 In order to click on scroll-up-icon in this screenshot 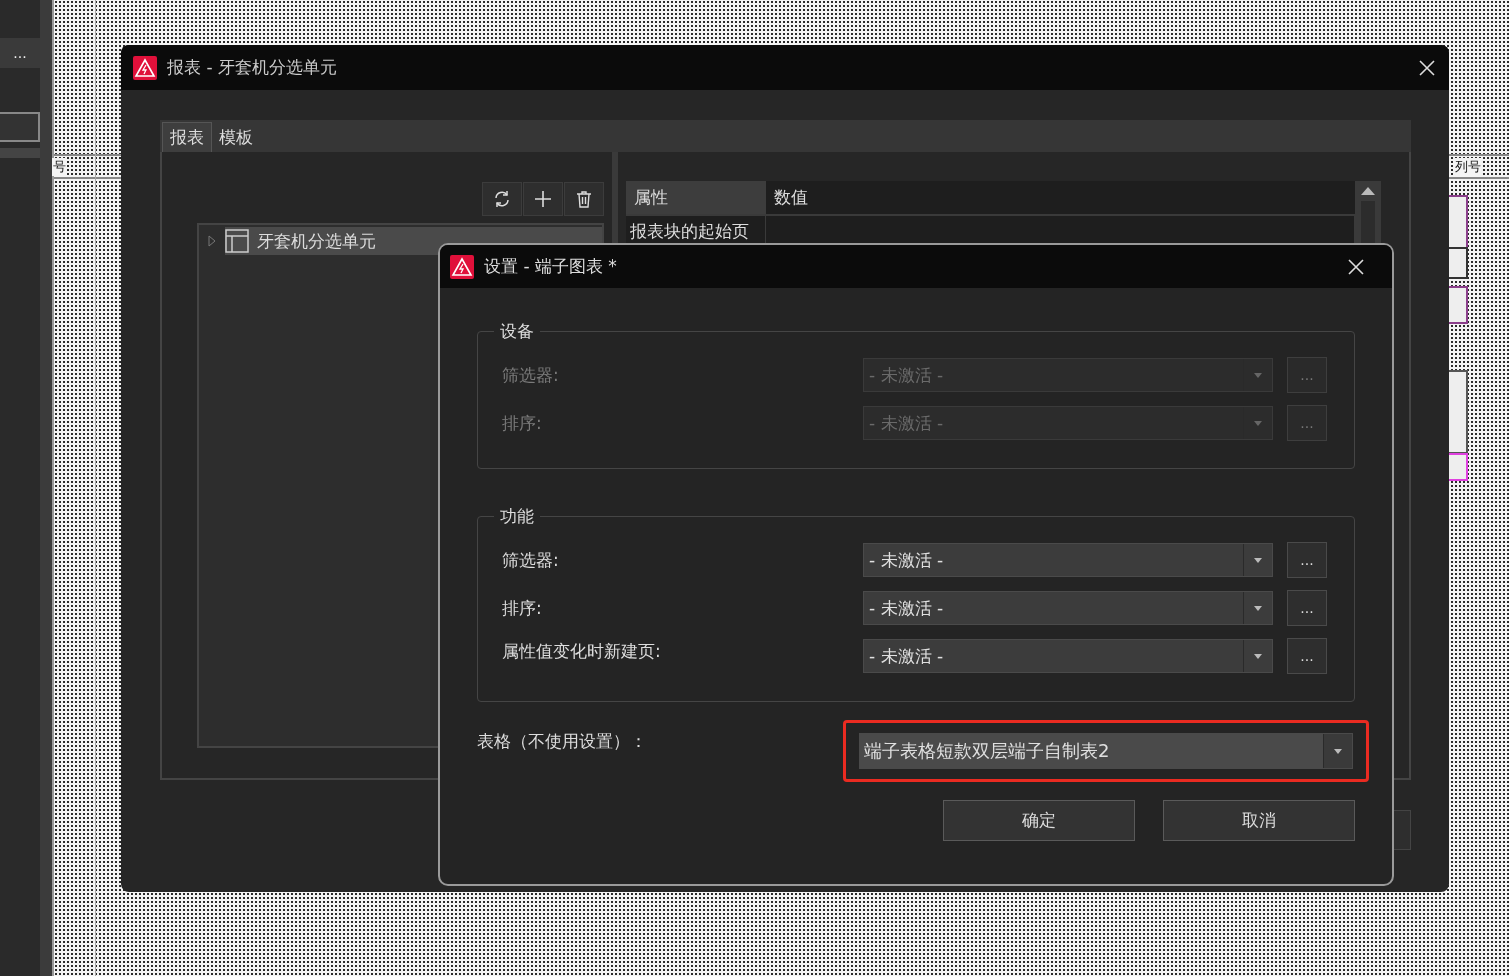, I will do `click(1368, 191)`.